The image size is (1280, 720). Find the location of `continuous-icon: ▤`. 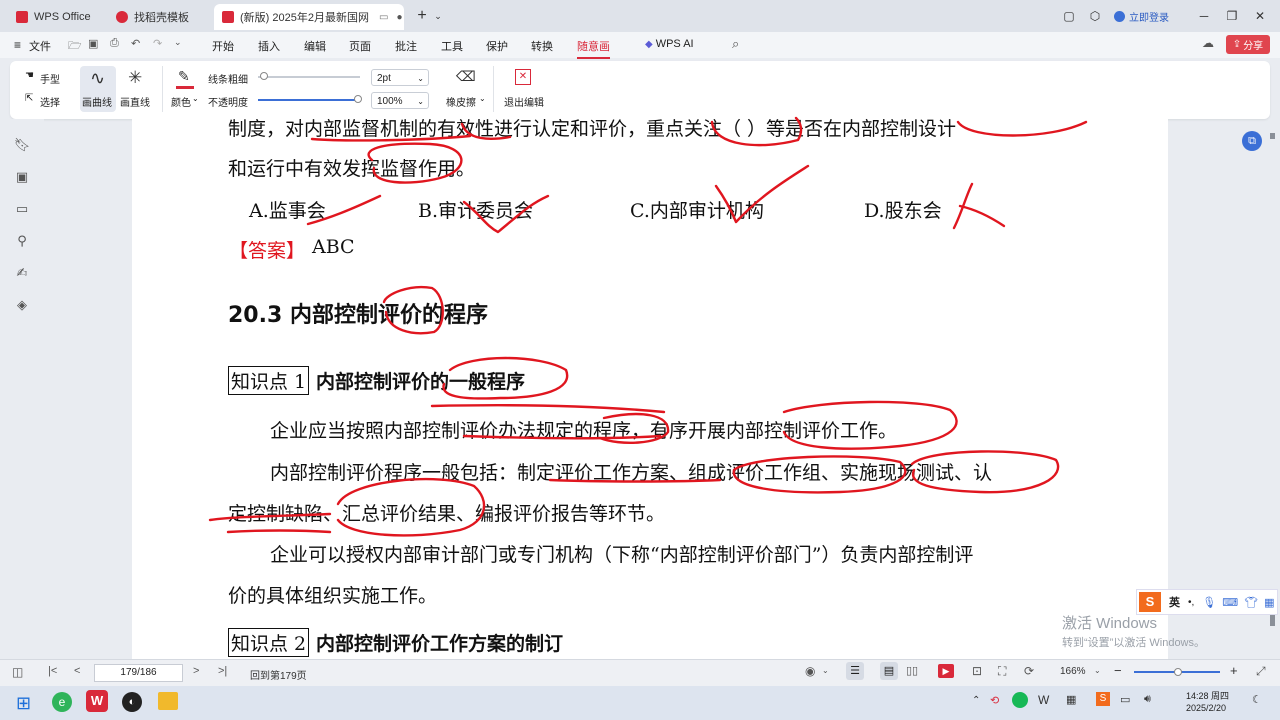

continuous-icon: ▤ is located at coordinates (889, 671).